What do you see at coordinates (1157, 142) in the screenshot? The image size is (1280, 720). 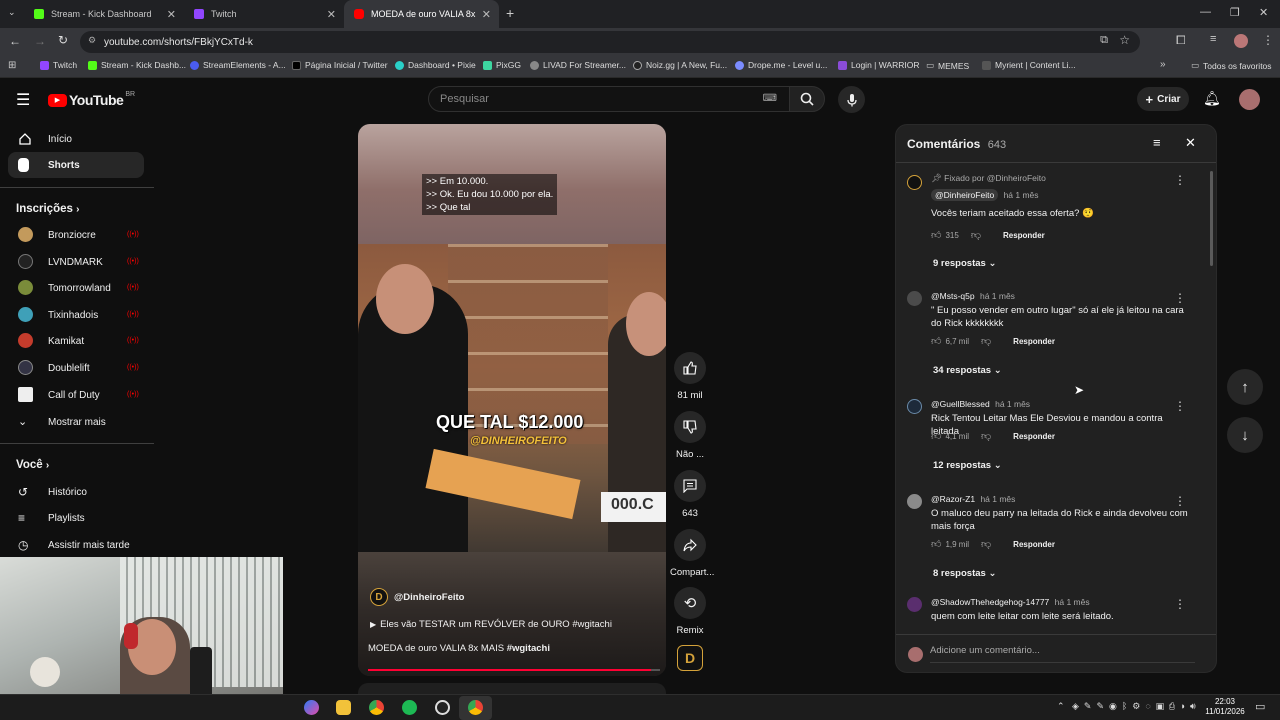 I see `sort-icon: ≡` at bounding box center [1157, 142].